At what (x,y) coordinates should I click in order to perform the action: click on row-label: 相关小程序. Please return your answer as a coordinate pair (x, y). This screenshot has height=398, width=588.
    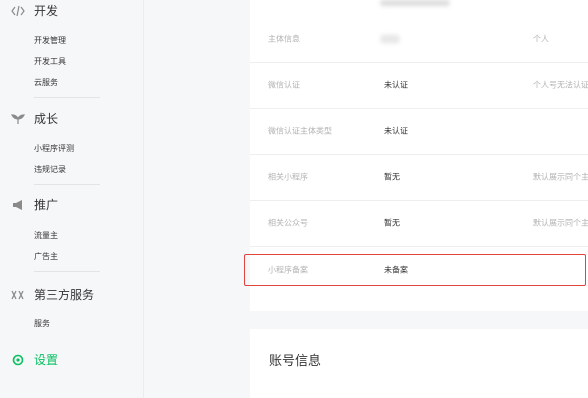
    Looking at the image, I should click on (288, 177).